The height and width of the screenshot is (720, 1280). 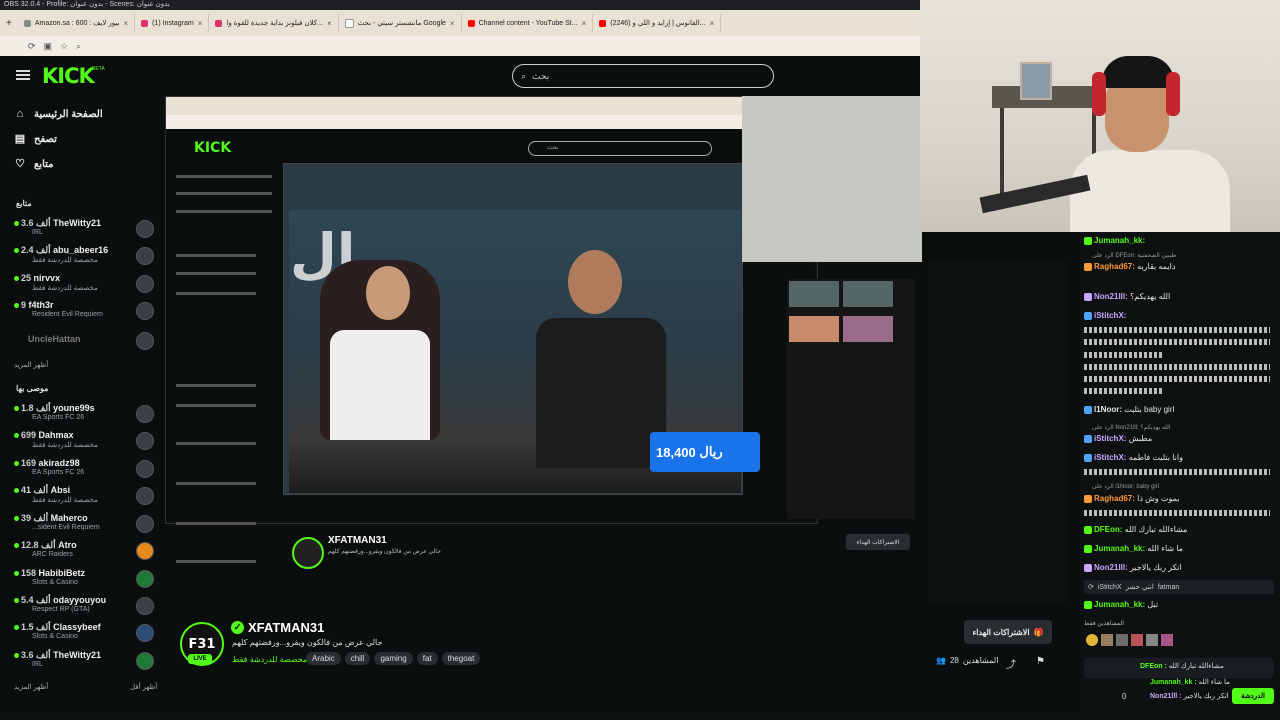 What do you see at coordinates (998, 432) in the screenshot?
I see `nested-chat` at bounding box center [998, 432].